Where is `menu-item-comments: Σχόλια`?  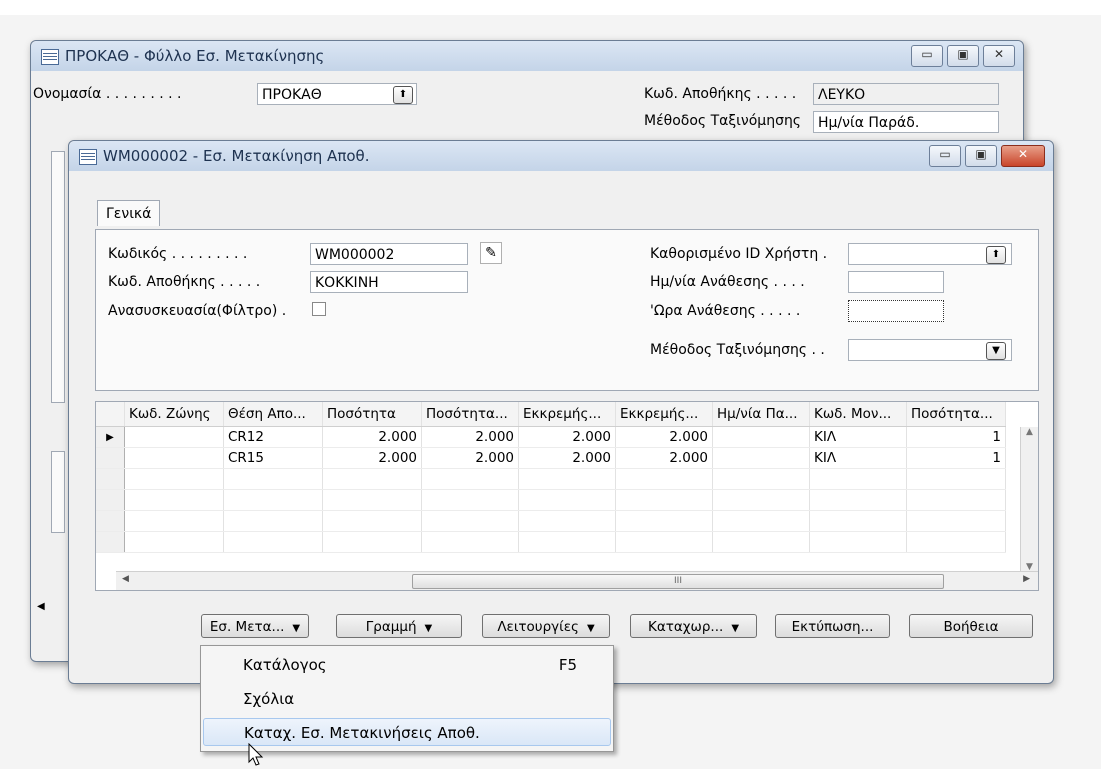 menu-item-comments: Σχόλια is located at coordinates (407, 699).